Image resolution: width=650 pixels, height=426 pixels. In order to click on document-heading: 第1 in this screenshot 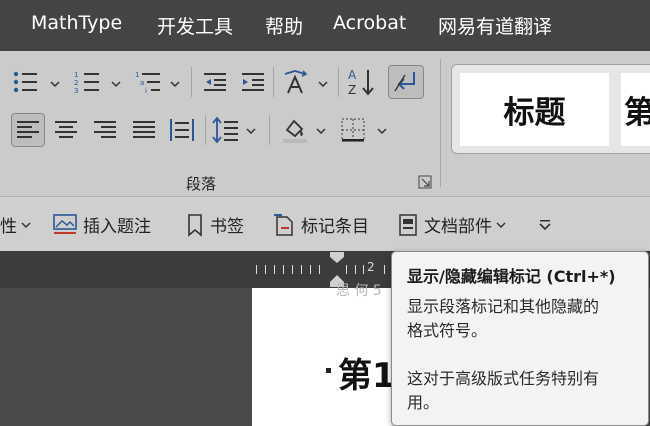, I will do `click(367, 372)`.